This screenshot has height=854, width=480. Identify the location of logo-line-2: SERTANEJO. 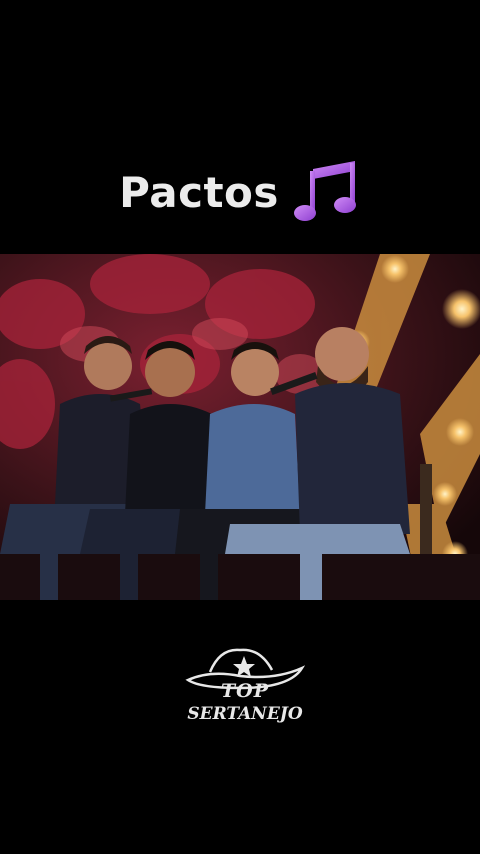
(245, 714).